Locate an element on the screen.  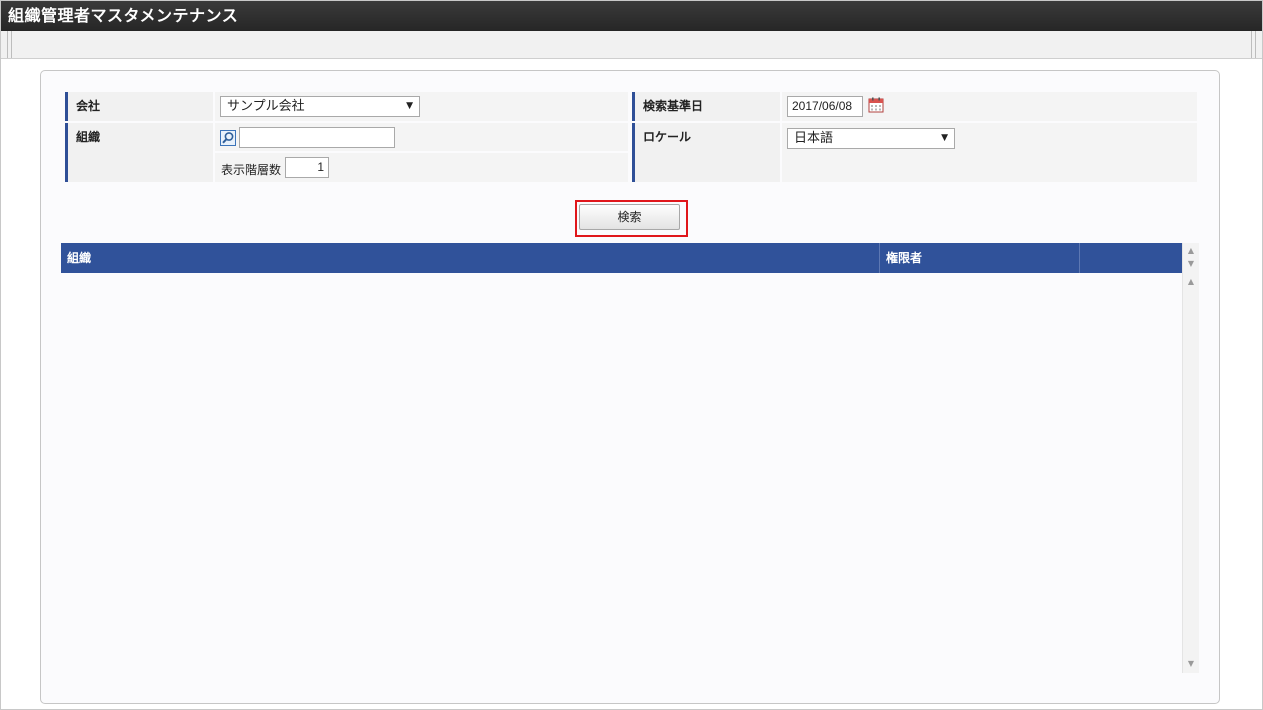
search-button: 検索 is located at coordinates (629, 217).